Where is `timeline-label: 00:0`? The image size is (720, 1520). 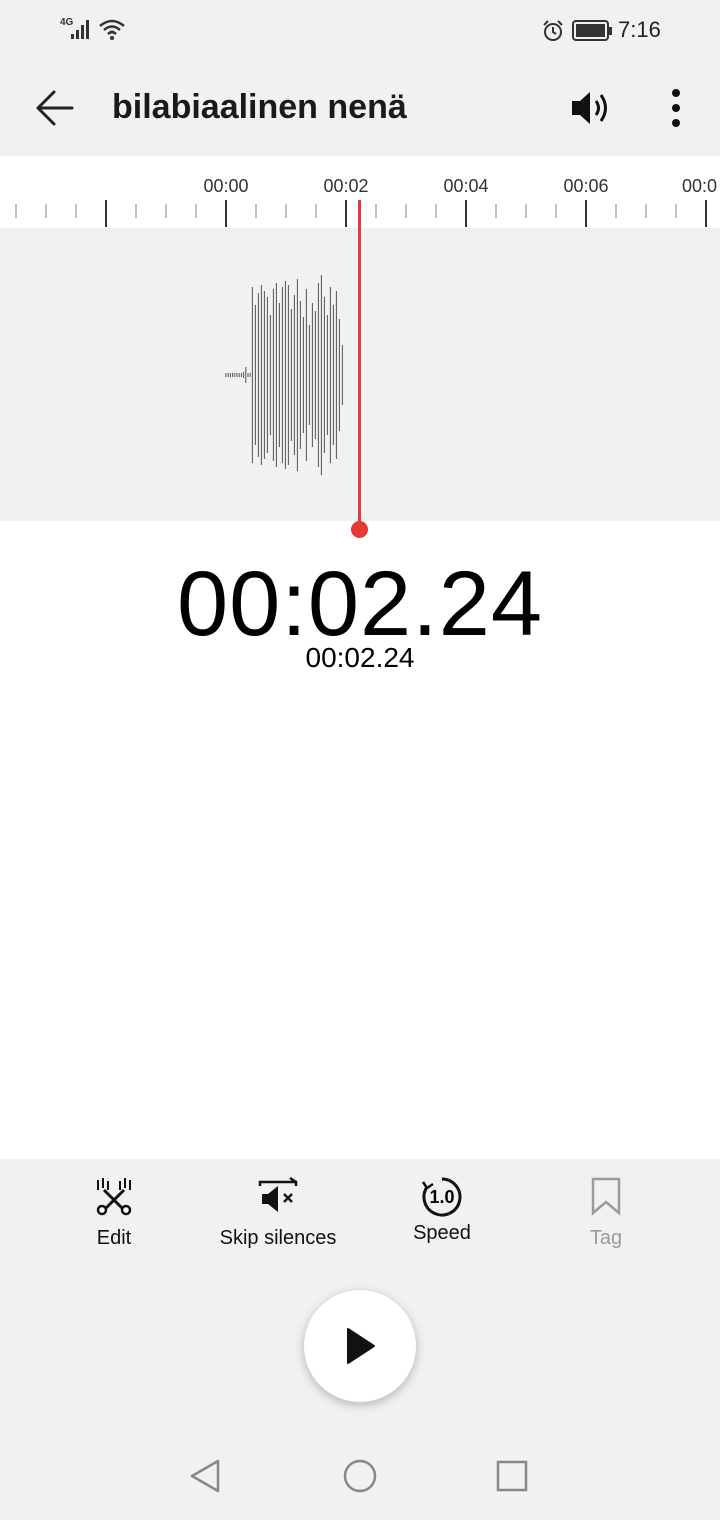
timeline-label: 00:0 is located at coordinates (700, 186).